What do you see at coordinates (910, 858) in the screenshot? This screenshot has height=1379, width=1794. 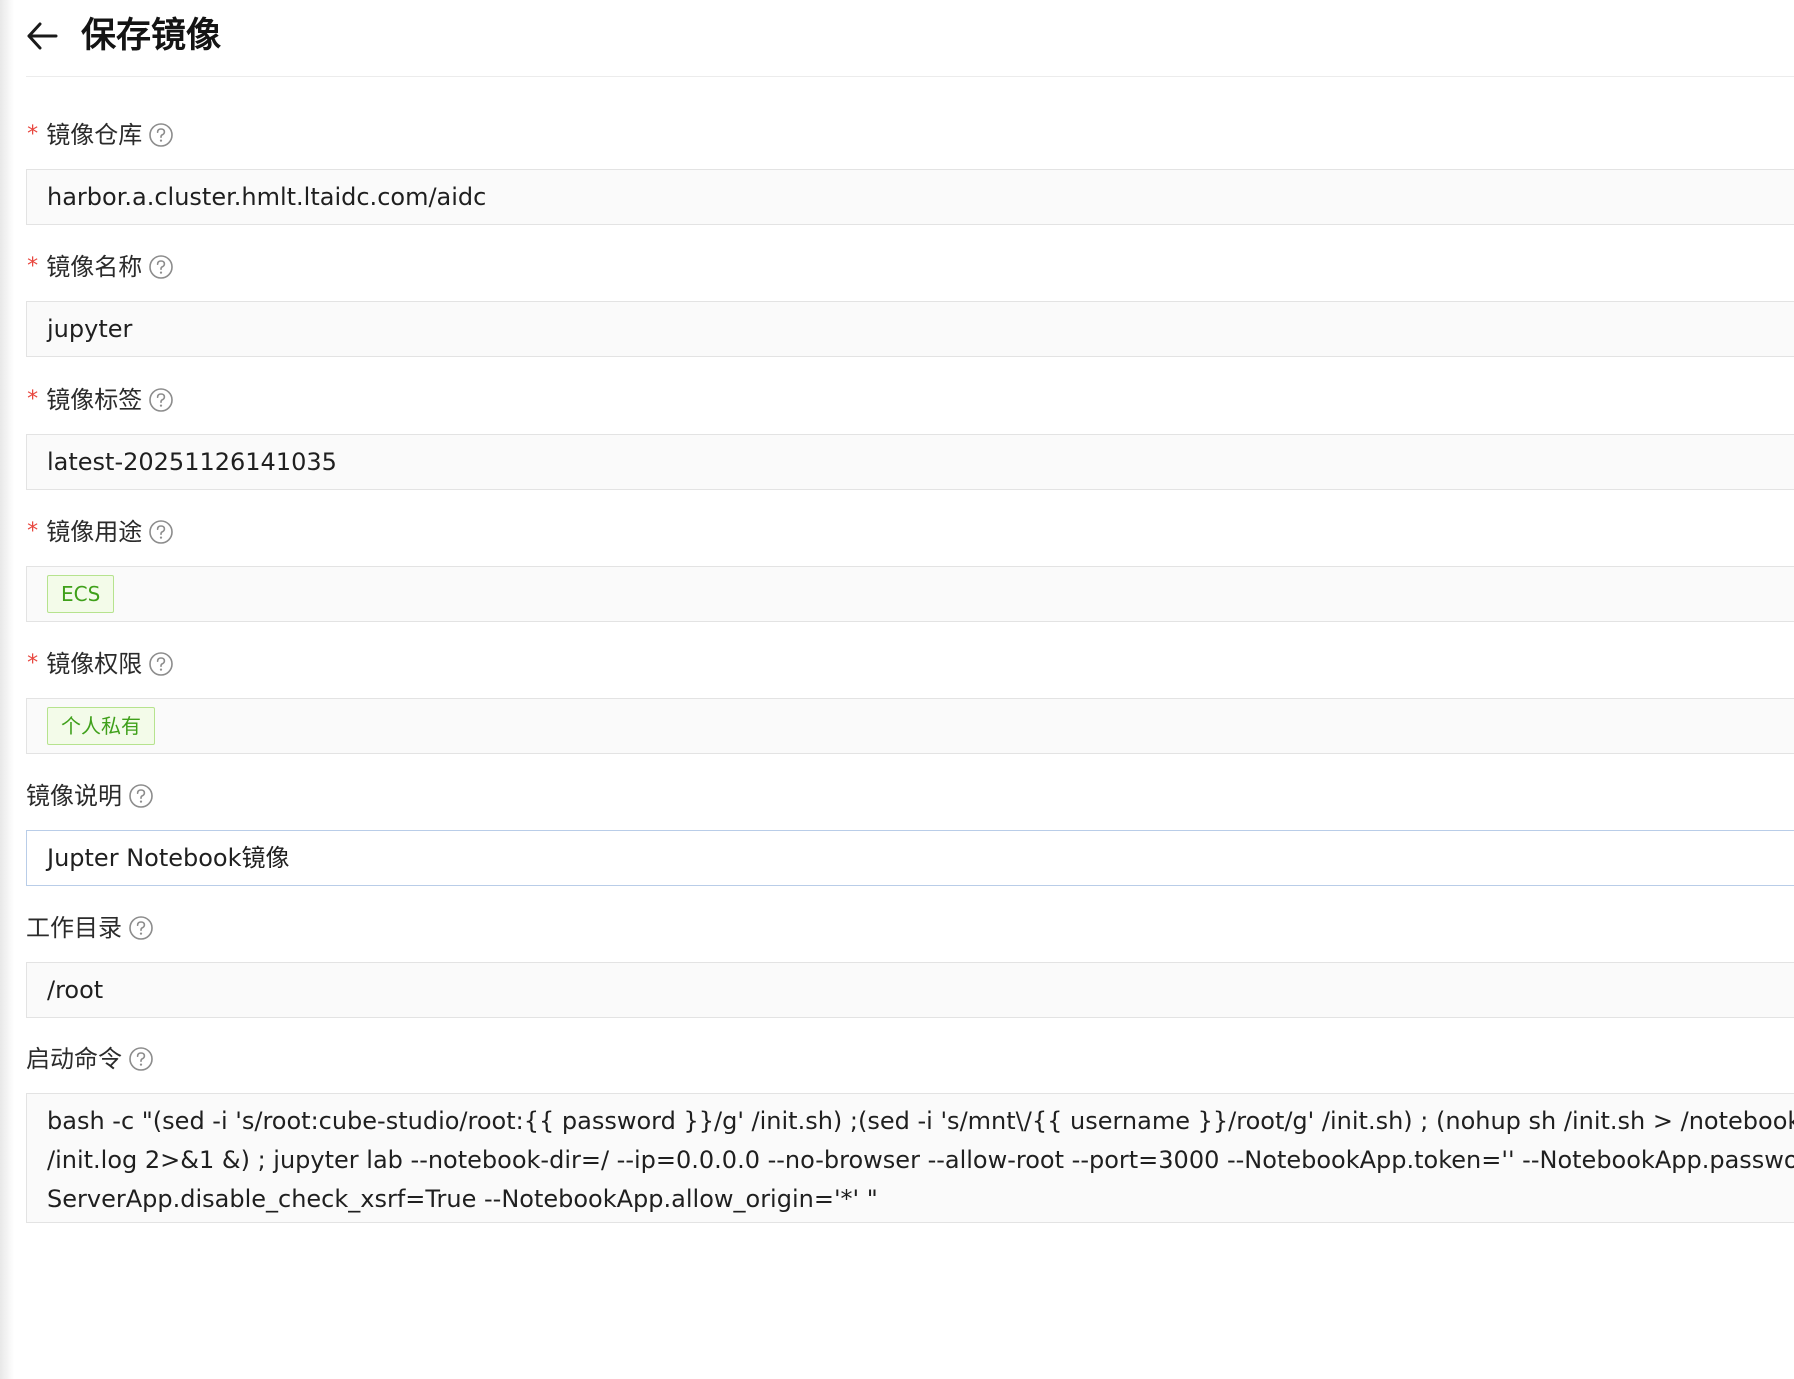 I see `image-description-input: Jupter Notebook镜像` at bounding box center [910, 858].